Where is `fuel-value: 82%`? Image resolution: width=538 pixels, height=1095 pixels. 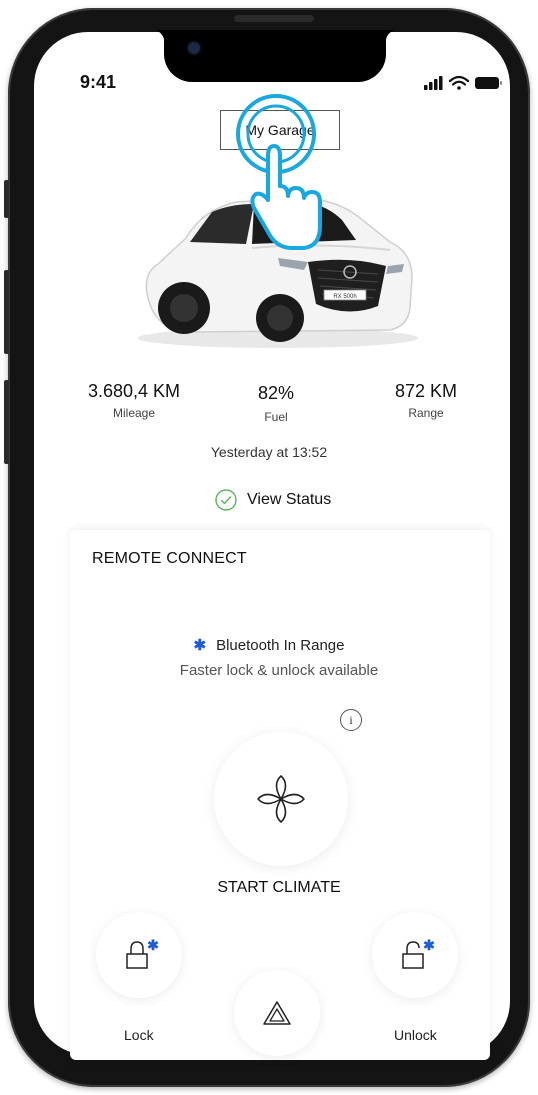
fuel-value: 82% is located at coordinates (276, 393).